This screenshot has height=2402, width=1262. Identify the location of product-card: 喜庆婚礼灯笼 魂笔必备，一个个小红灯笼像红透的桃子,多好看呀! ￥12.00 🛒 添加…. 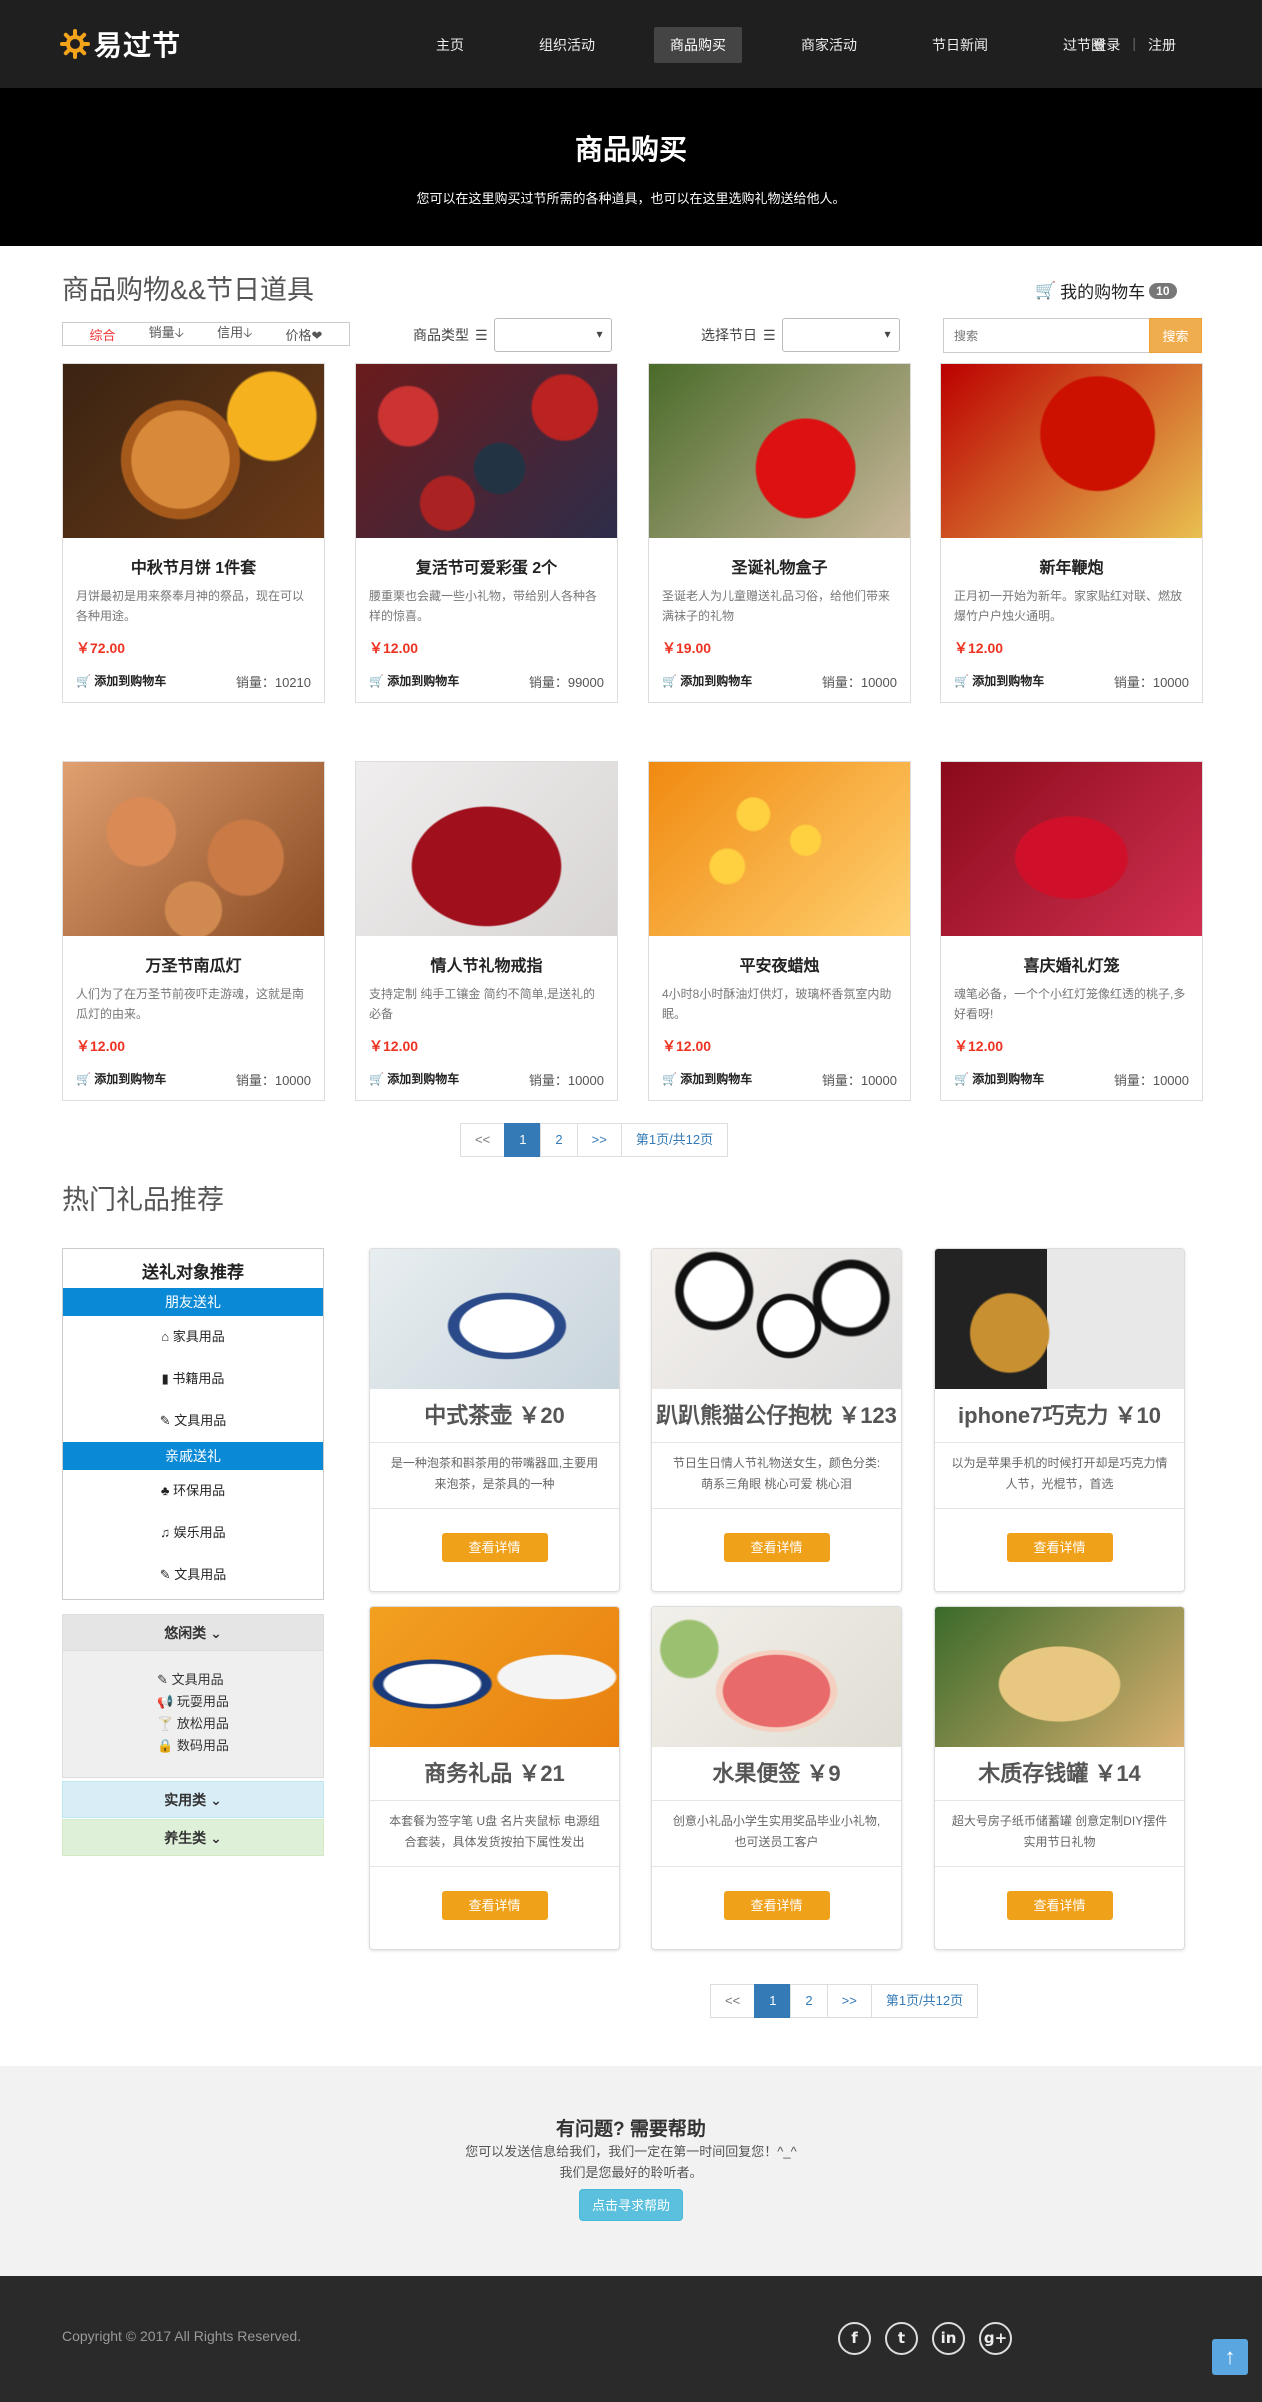
(1071, 931).